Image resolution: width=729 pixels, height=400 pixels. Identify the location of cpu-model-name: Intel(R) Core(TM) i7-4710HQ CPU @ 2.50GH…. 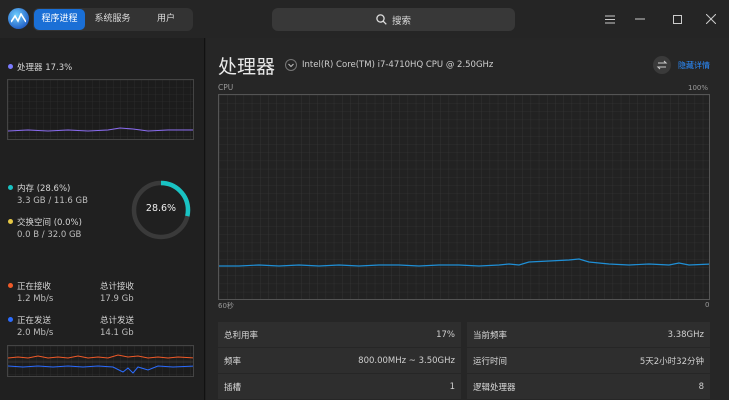
(398, 65).